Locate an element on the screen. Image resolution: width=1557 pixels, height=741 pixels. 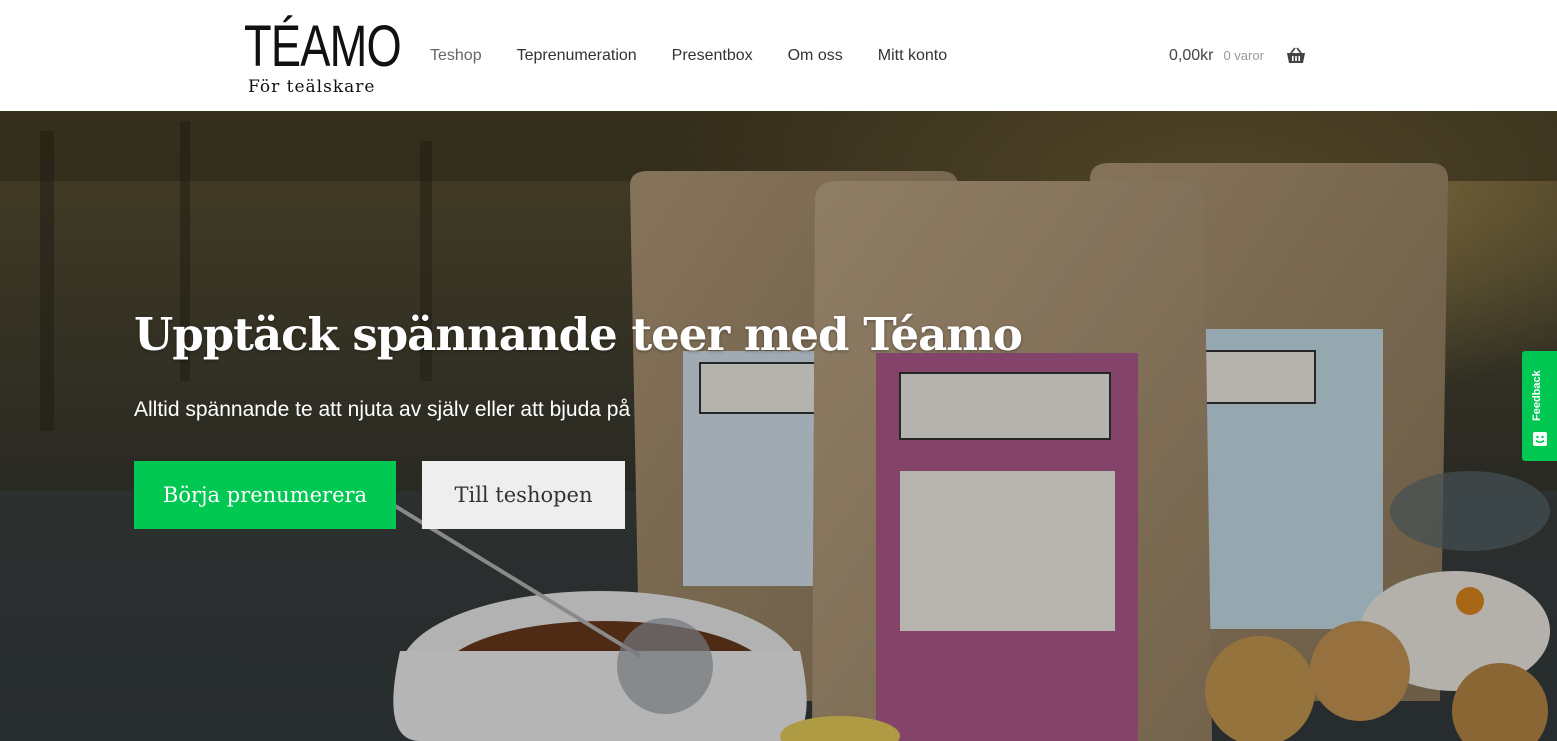
nav-item-presentbox: Presentbox is located at coordinates (712, 56).